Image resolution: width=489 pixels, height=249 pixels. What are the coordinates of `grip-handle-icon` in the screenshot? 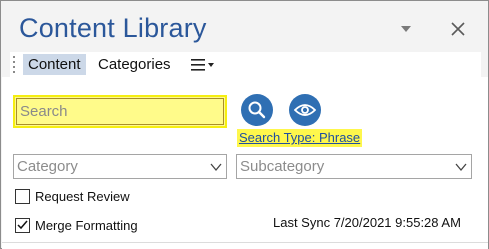 It's located at (14, 64).